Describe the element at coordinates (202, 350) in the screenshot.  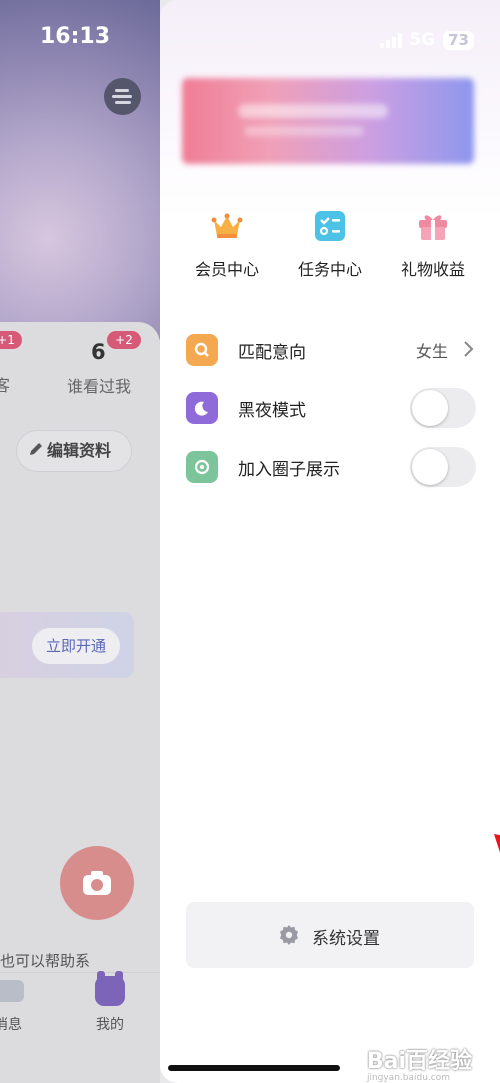
I see `search-icon` at that location.